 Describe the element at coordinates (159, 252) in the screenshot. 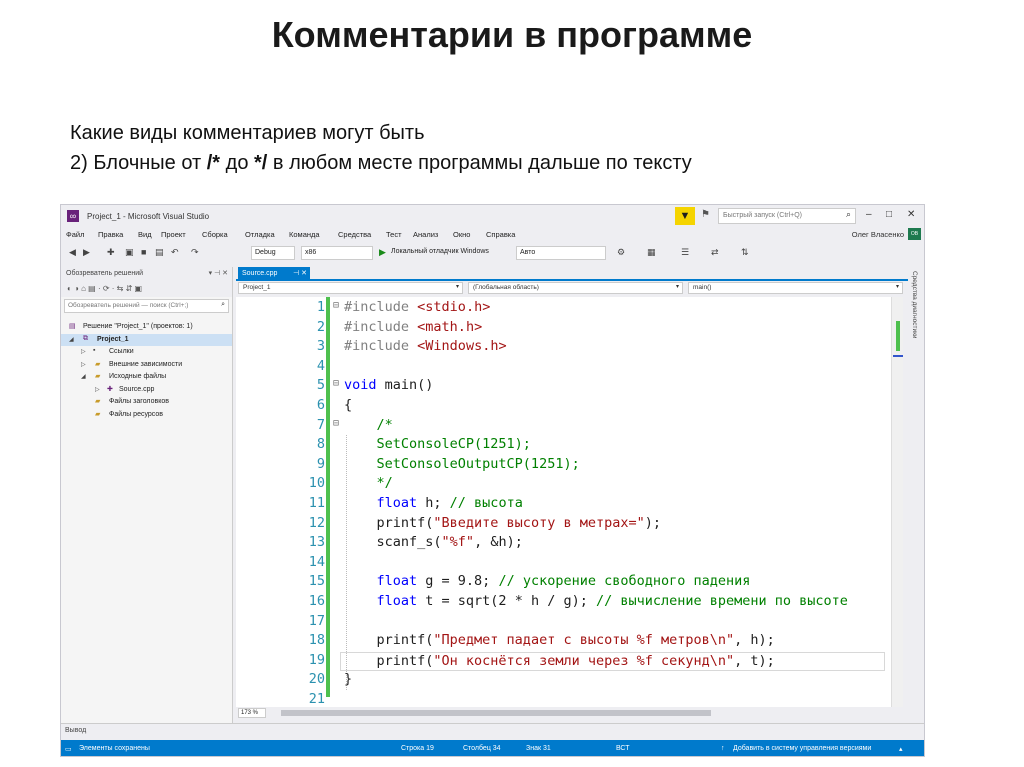

I see `save-all-icon: ▤` at that location.